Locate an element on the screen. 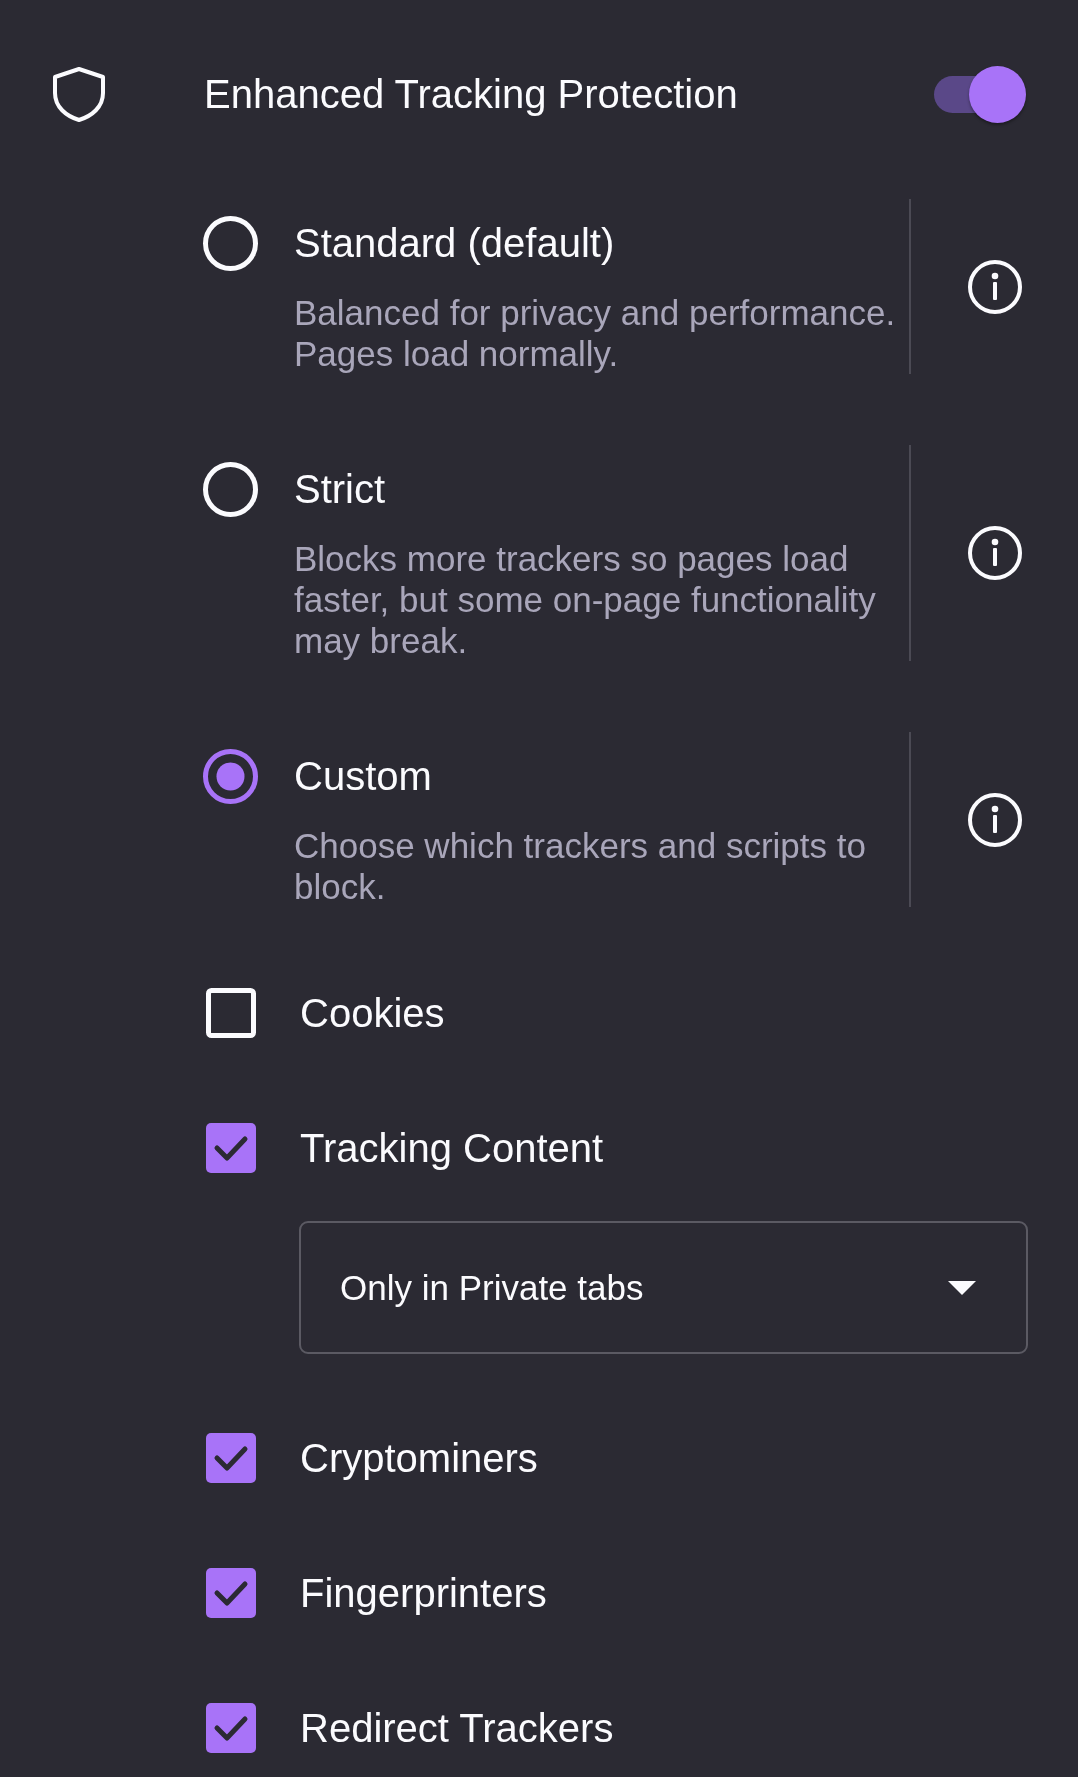 Image resolution: width=1078 pixels, height=1777 pixels. option-label: Strict is located at coordinates (340, 489).